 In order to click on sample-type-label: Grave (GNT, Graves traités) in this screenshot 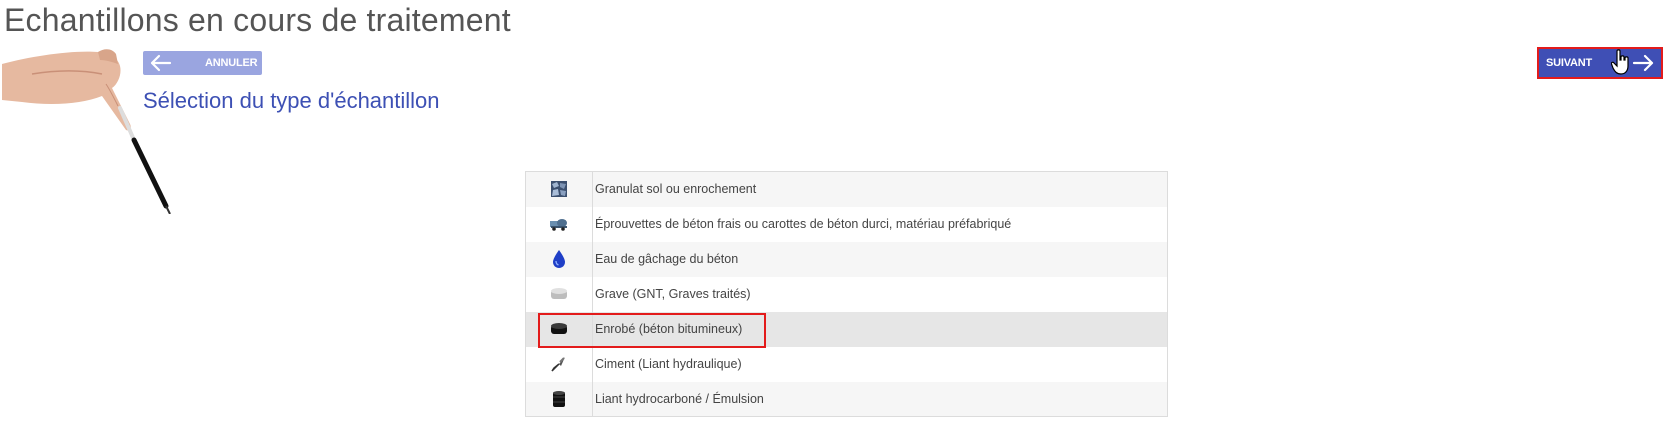, I will do `click(673, 294)`.